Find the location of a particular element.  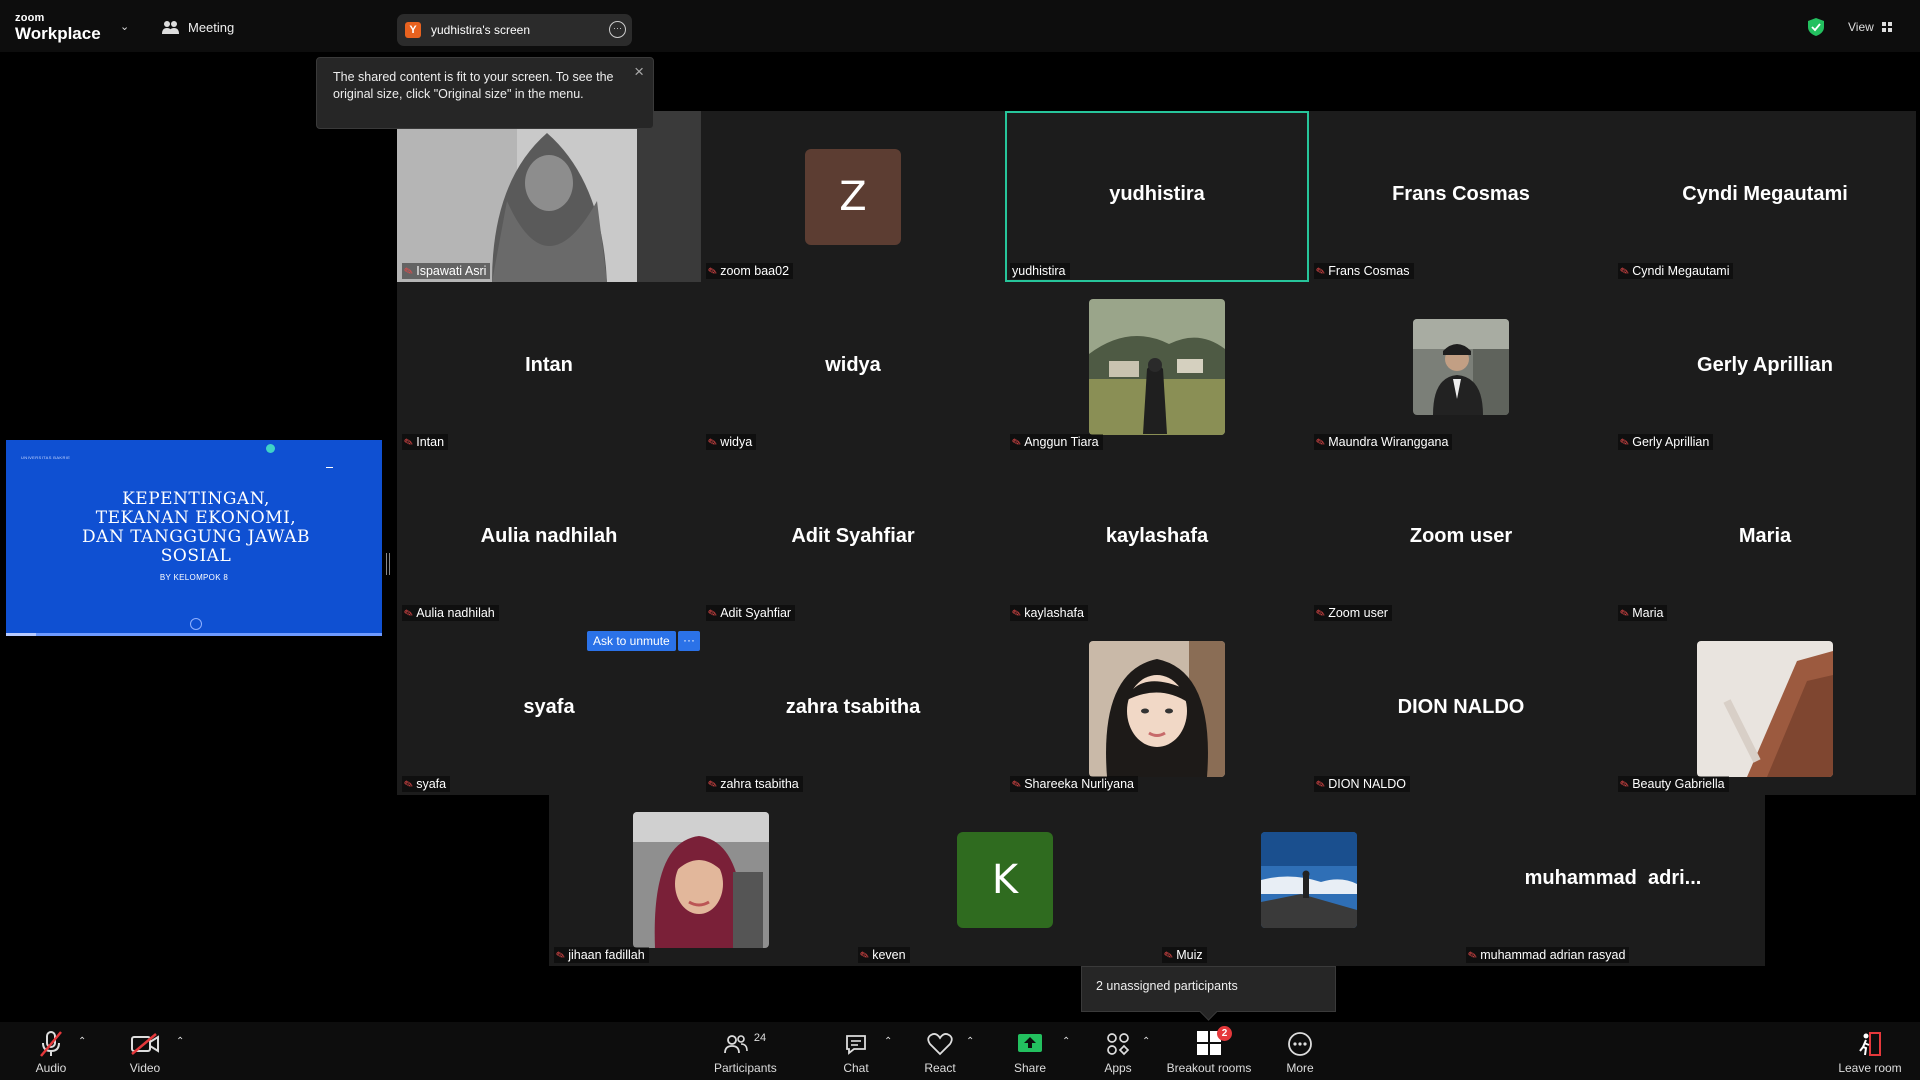

leave-room-icon is located at coordinates (1870, 1044).